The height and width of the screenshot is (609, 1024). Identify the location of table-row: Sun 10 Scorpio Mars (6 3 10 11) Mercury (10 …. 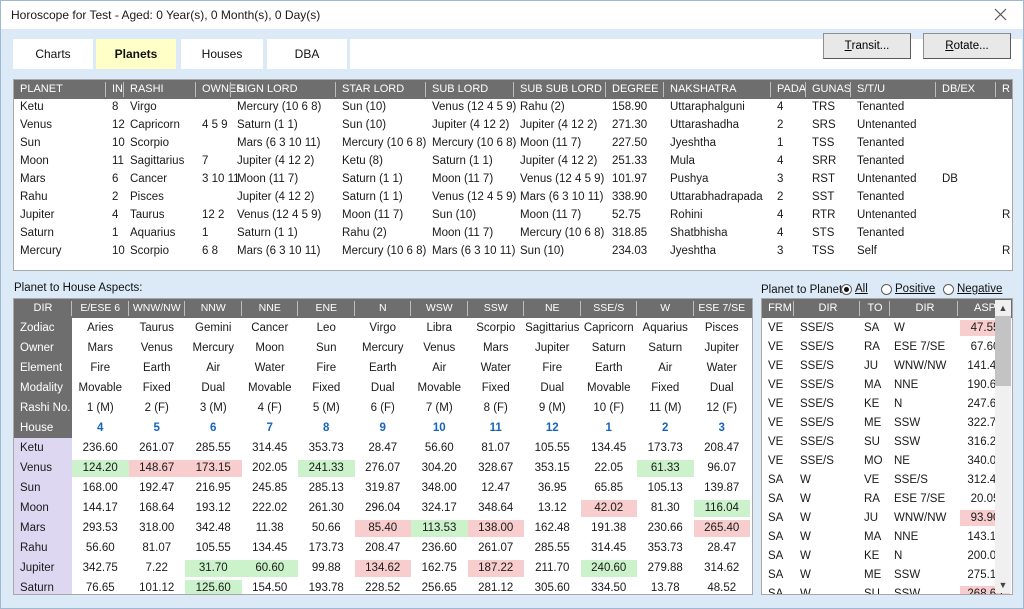
(513, 144).